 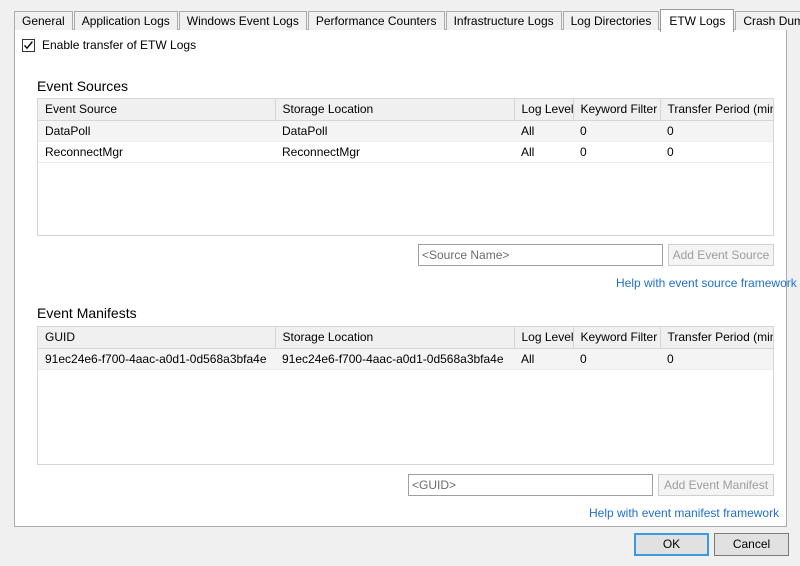 What do you see at coordinates (671, 544) in the screenshot?
I see `ok-button: OK` at bounding box center [671, 544].